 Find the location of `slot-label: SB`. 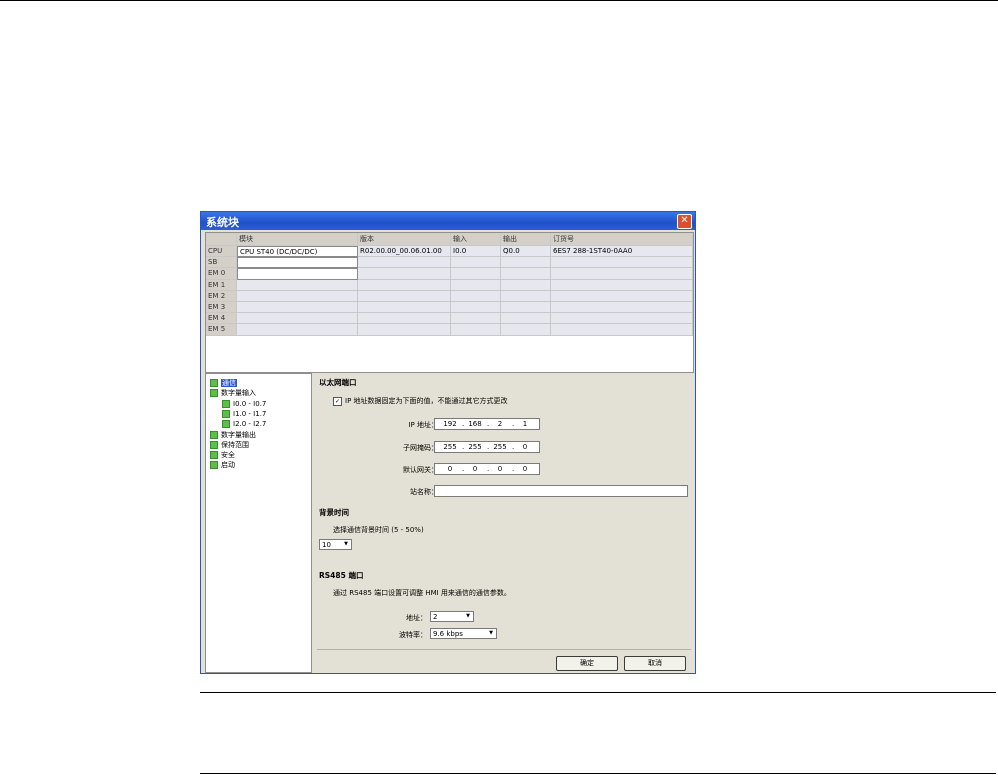

slot-label: SB is located at coordinates (221, 263).